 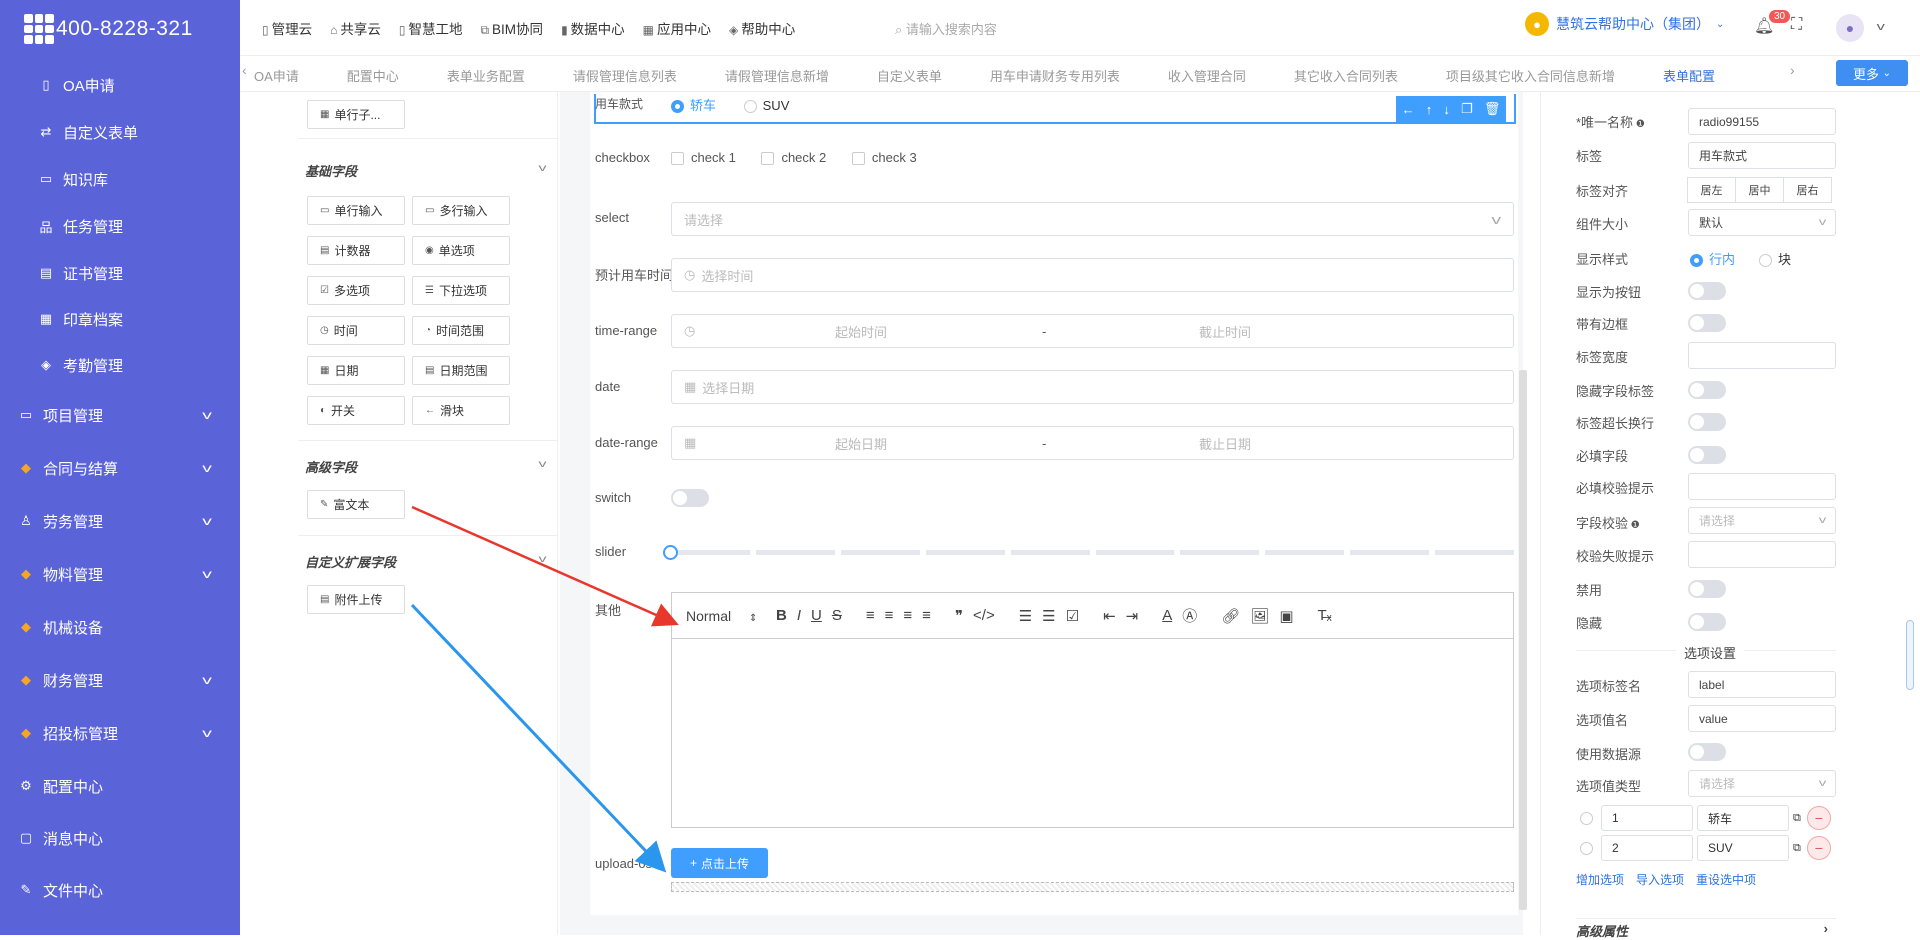 I want to click on wrap-toggle, so click(x=1707, y=424).